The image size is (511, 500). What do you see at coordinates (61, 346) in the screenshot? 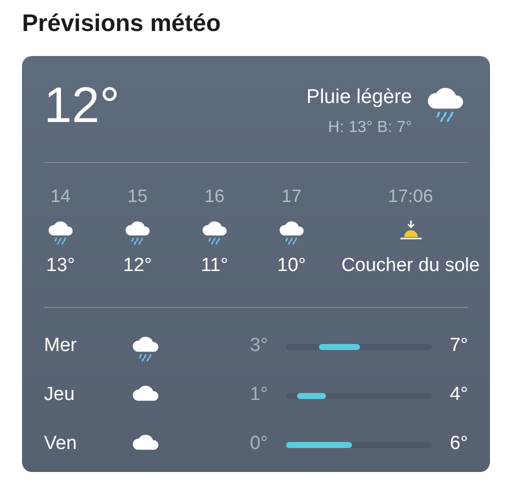
I see `day-label: Mer` at bounding box center [61, 346].